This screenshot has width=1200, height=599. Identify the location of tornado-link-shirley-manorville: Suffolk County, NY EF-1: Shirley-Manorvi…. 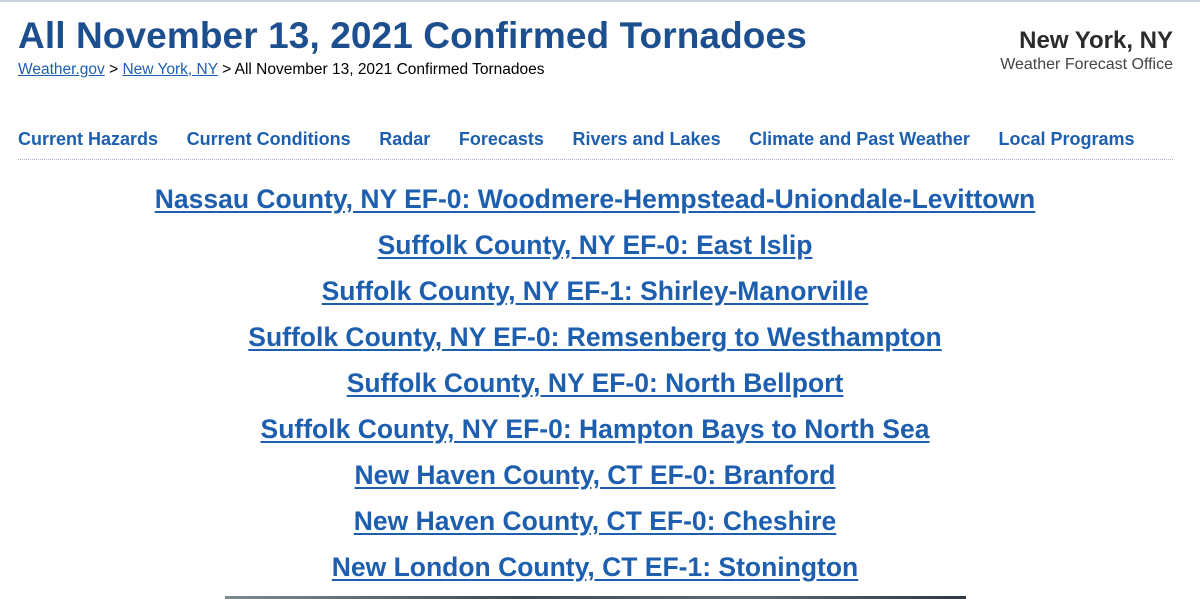
(595, 291).